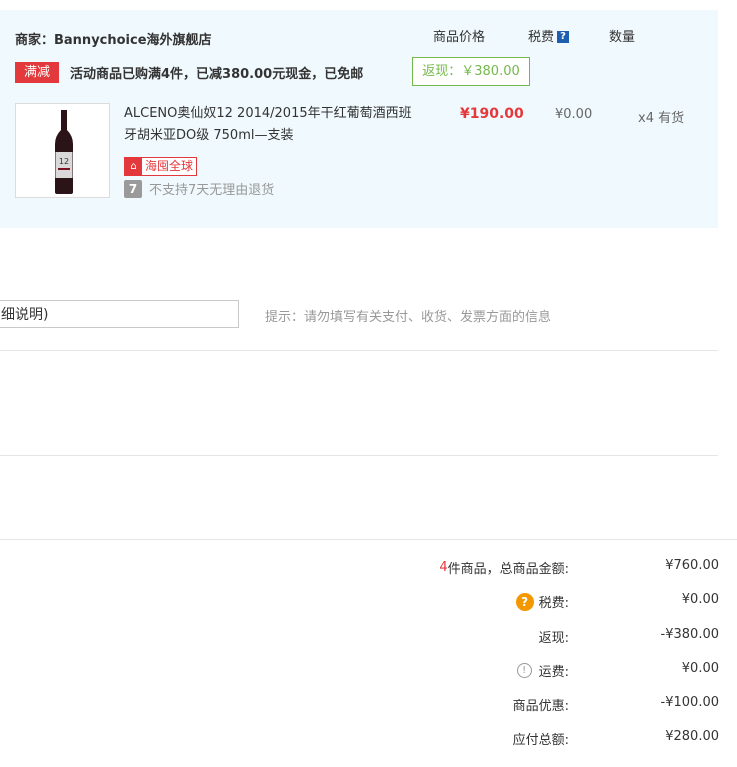  I want to click on summary-row-shipping: ! 运费: ¥0.00, so click(368, 671).